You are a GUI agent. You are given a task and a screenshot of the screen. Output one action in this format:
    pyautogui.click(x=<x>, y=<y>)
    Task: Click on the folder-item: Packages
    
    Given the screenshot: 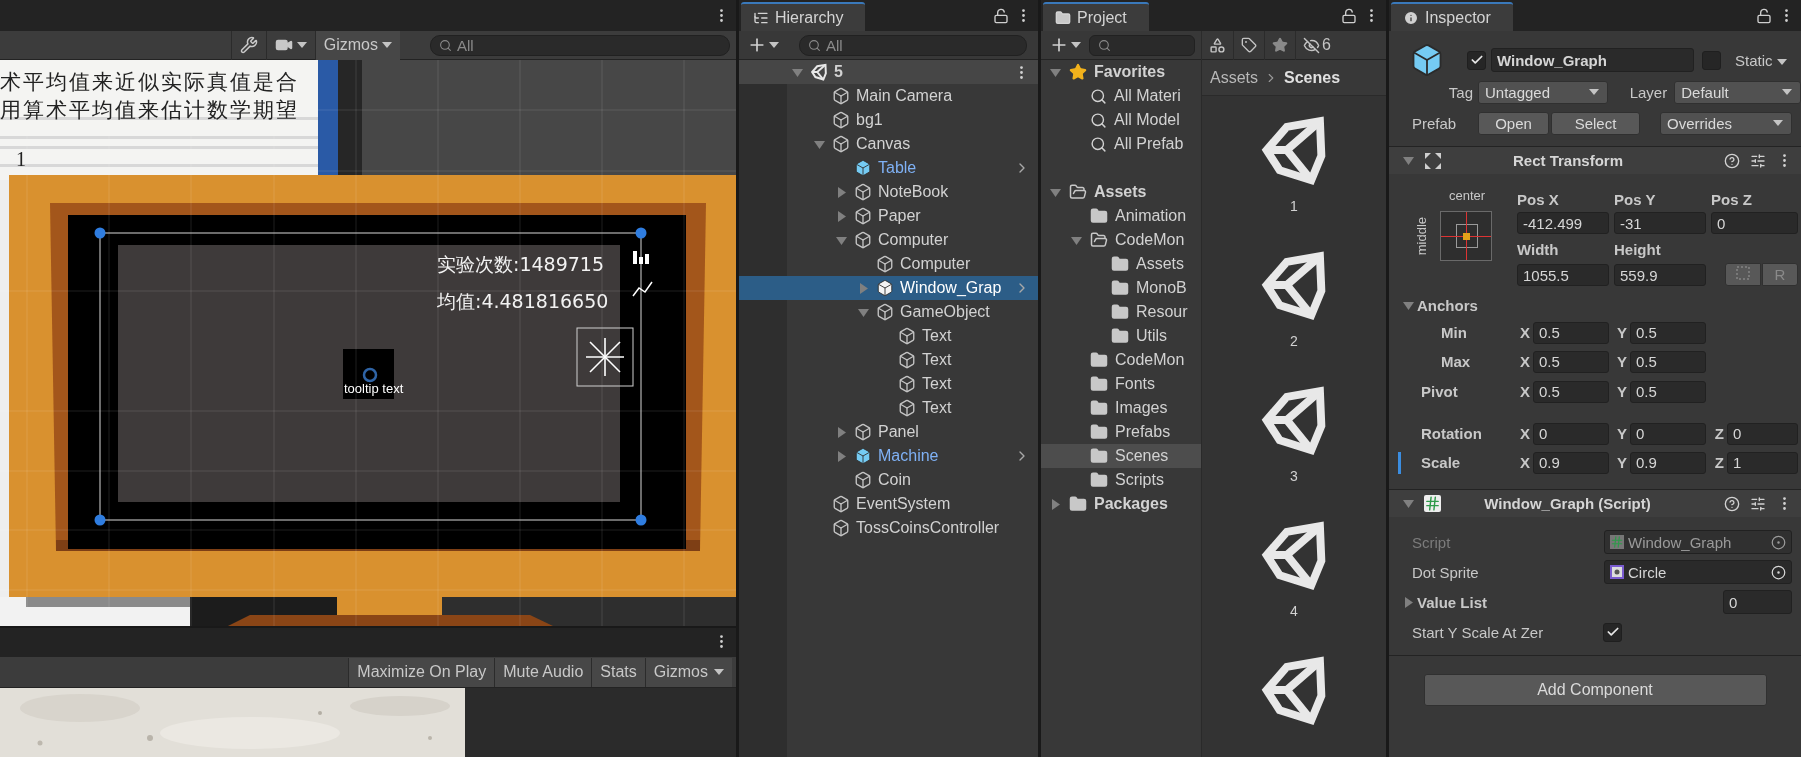 What is the action you would take?
    pyautogui.click(x=1121, y=504)
    